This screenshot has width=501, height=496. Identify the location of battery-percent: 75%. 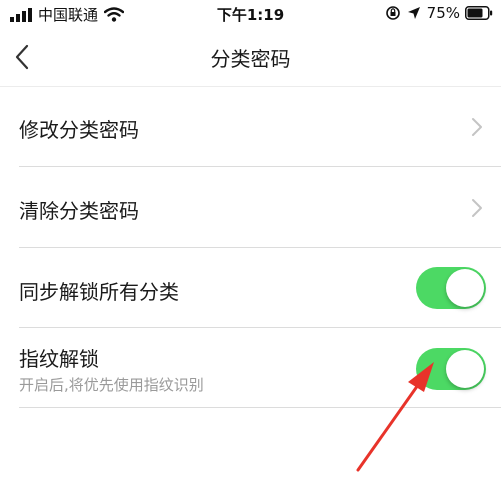
(443, 13).